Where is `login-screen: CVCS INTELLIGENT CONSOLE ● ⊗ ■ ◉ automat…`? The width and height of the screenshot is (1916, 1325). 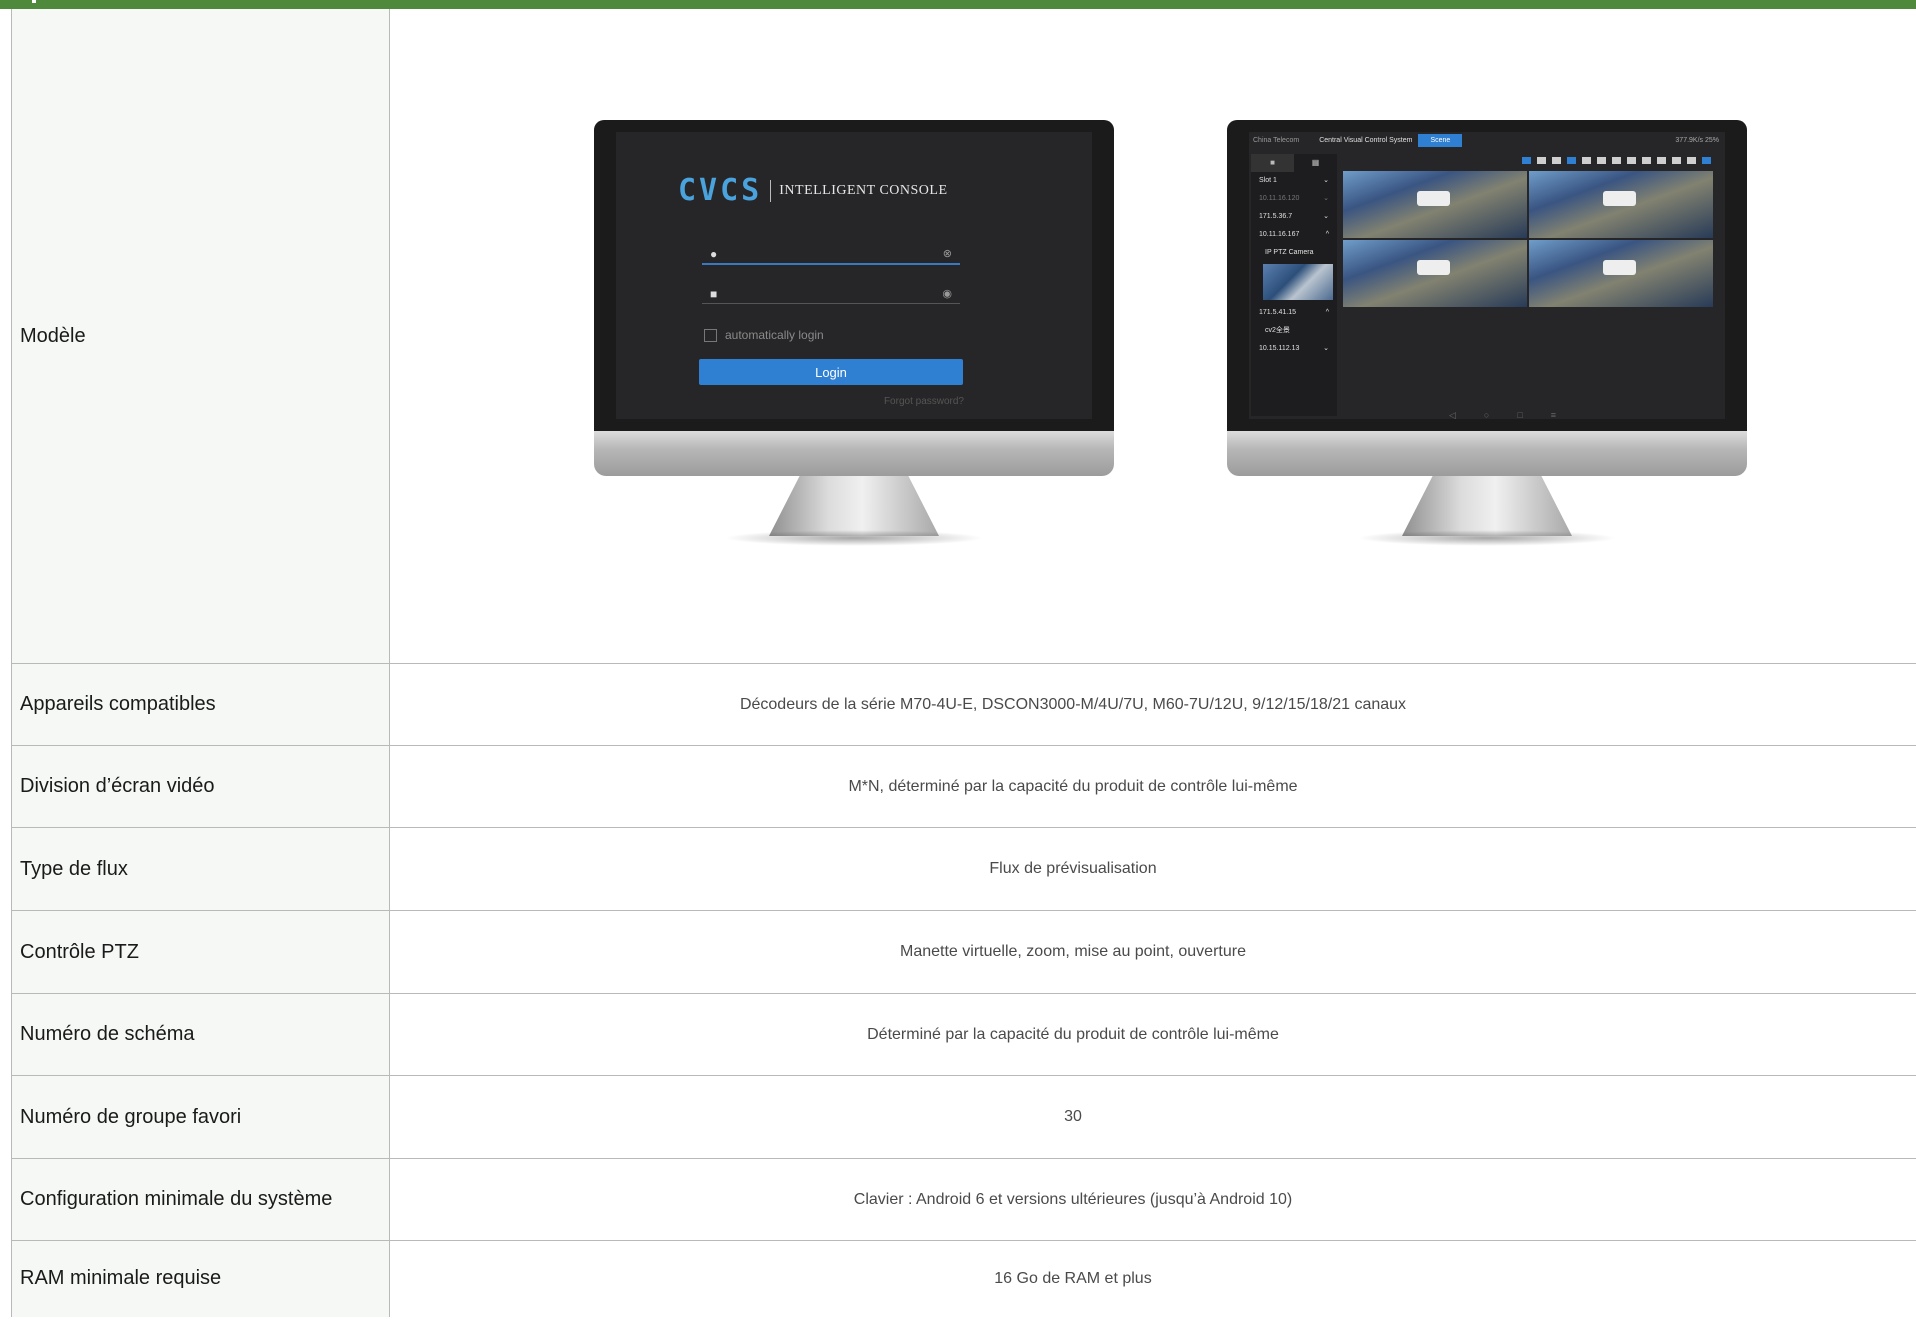 login-screen: CVCS INTELLIGENT CONSOLE ● ⊗ ■ ◉ automat… is located at coordinates (854, 275).